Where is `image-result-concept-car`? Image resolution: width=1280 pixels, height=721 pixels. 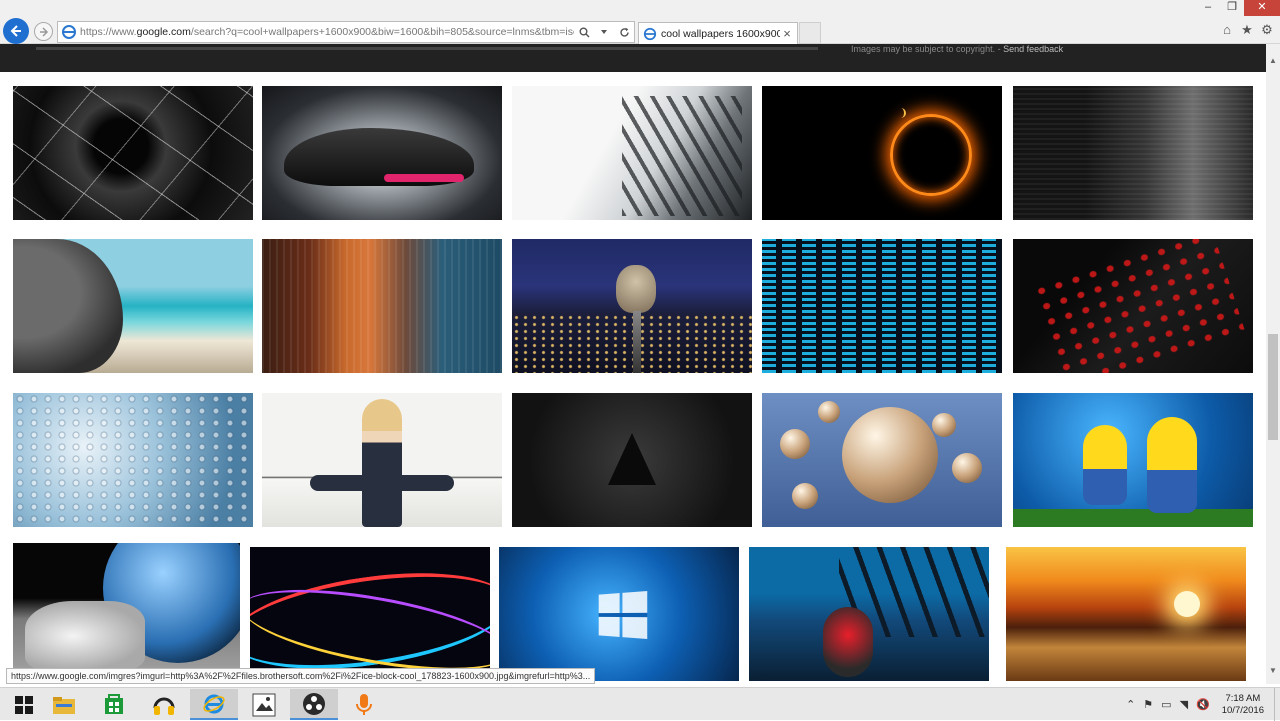 image-result-concept-car is located at coordinates (382, 153).